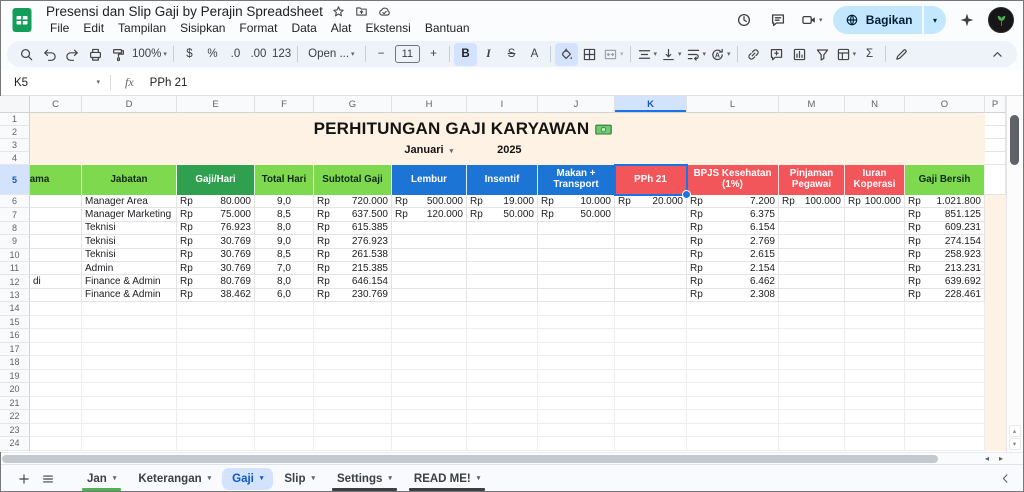 Image resolution: width=1024 pixels, height=492 pixels. I want to click on sheet-tab-slip: Slip ▾, so click(299, 478).